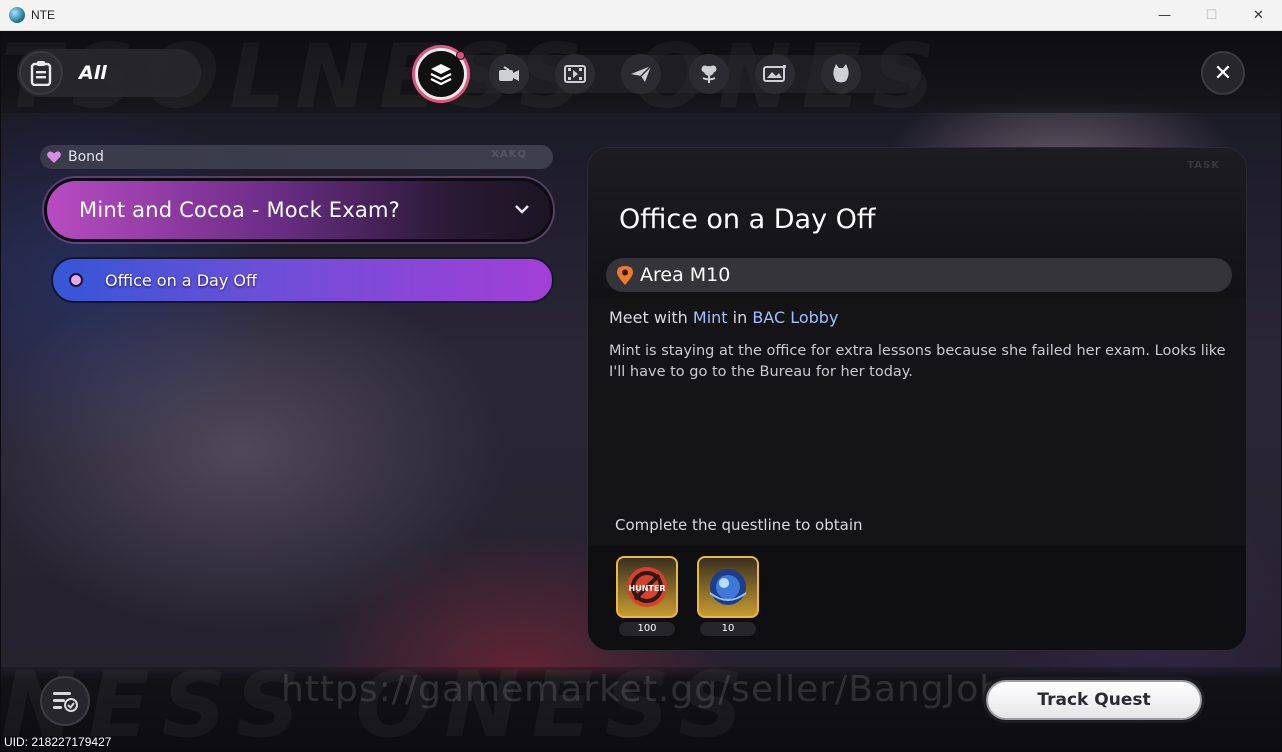 This screenshot has width=1282, height=752. I want to click on detail-tag: TASK, so click(1203, 165).